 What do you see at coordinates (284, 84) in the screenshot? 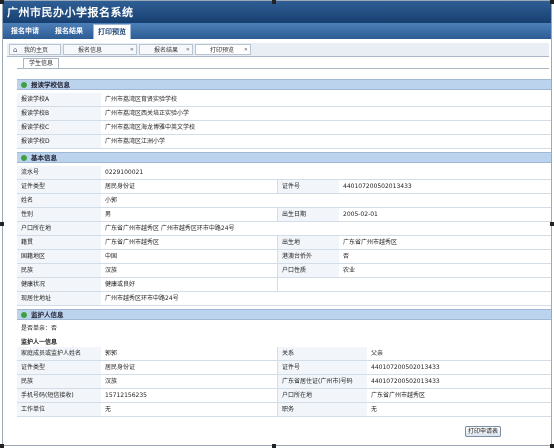
I see `section-school: 报读学校信息` at bounding box center [284, 84].